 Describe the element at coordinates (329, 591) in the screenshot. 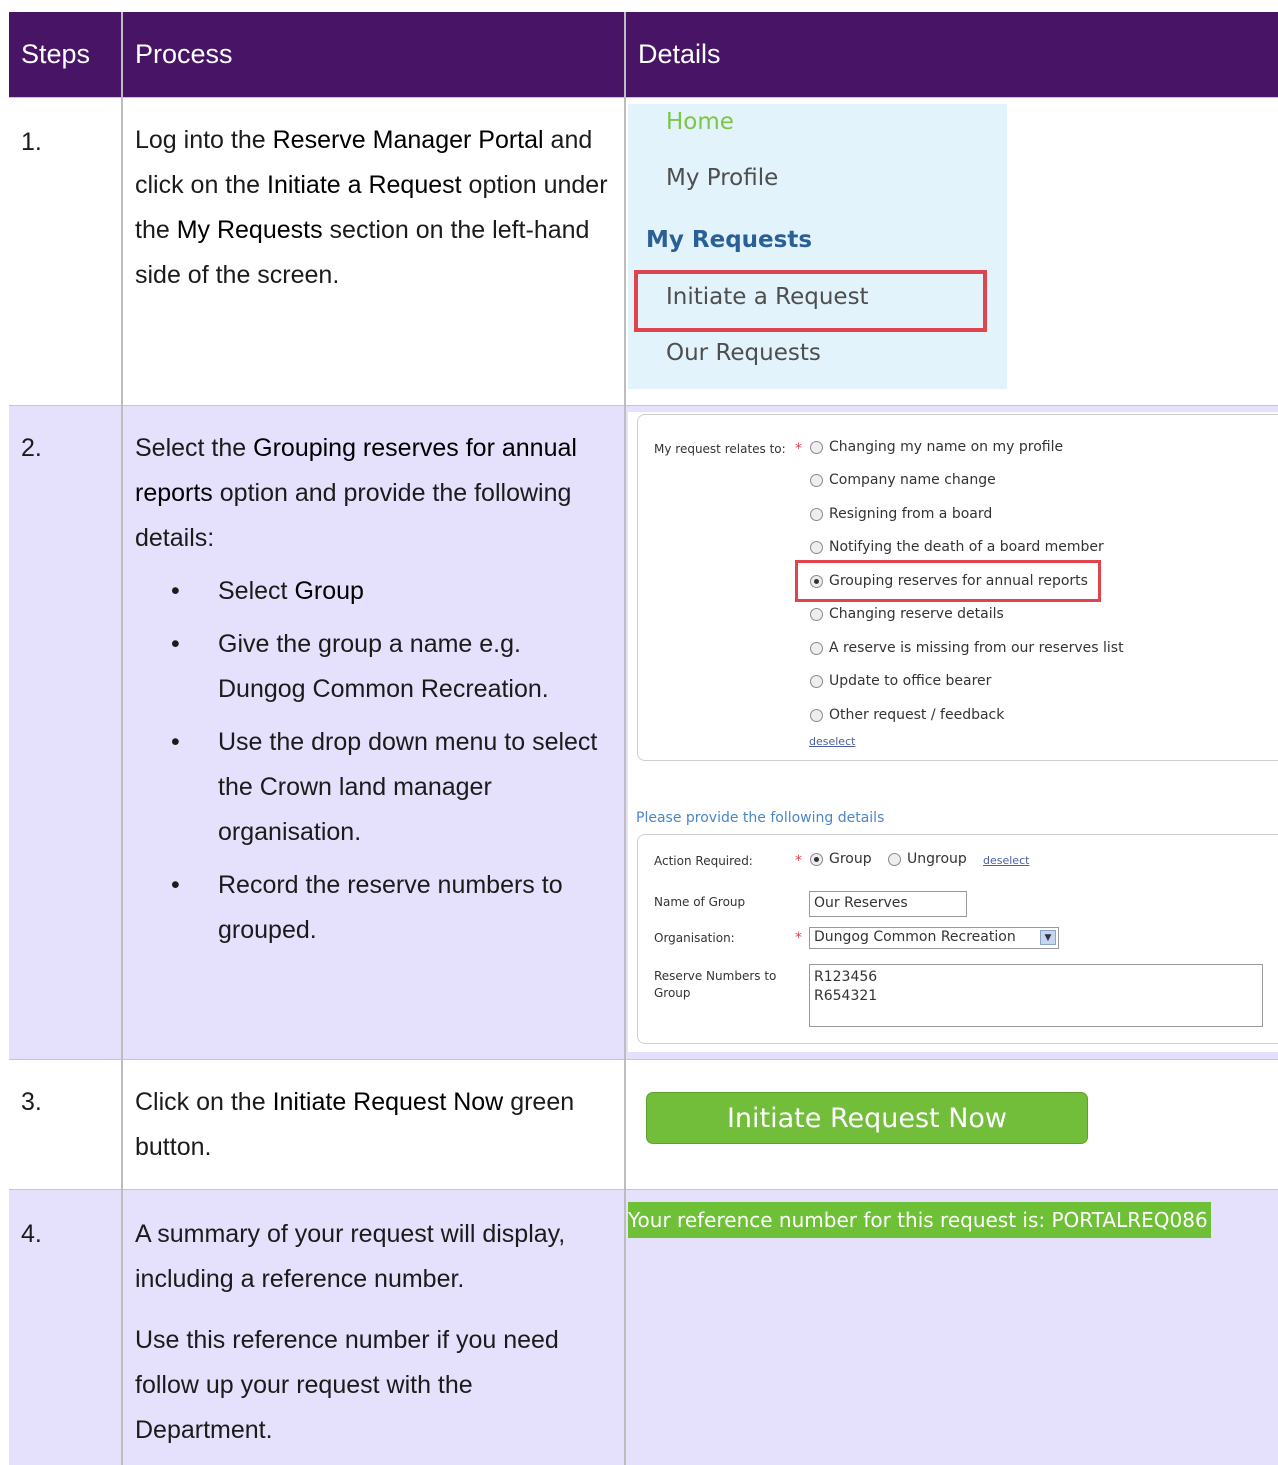

I see `text-bold: Group` at that location.